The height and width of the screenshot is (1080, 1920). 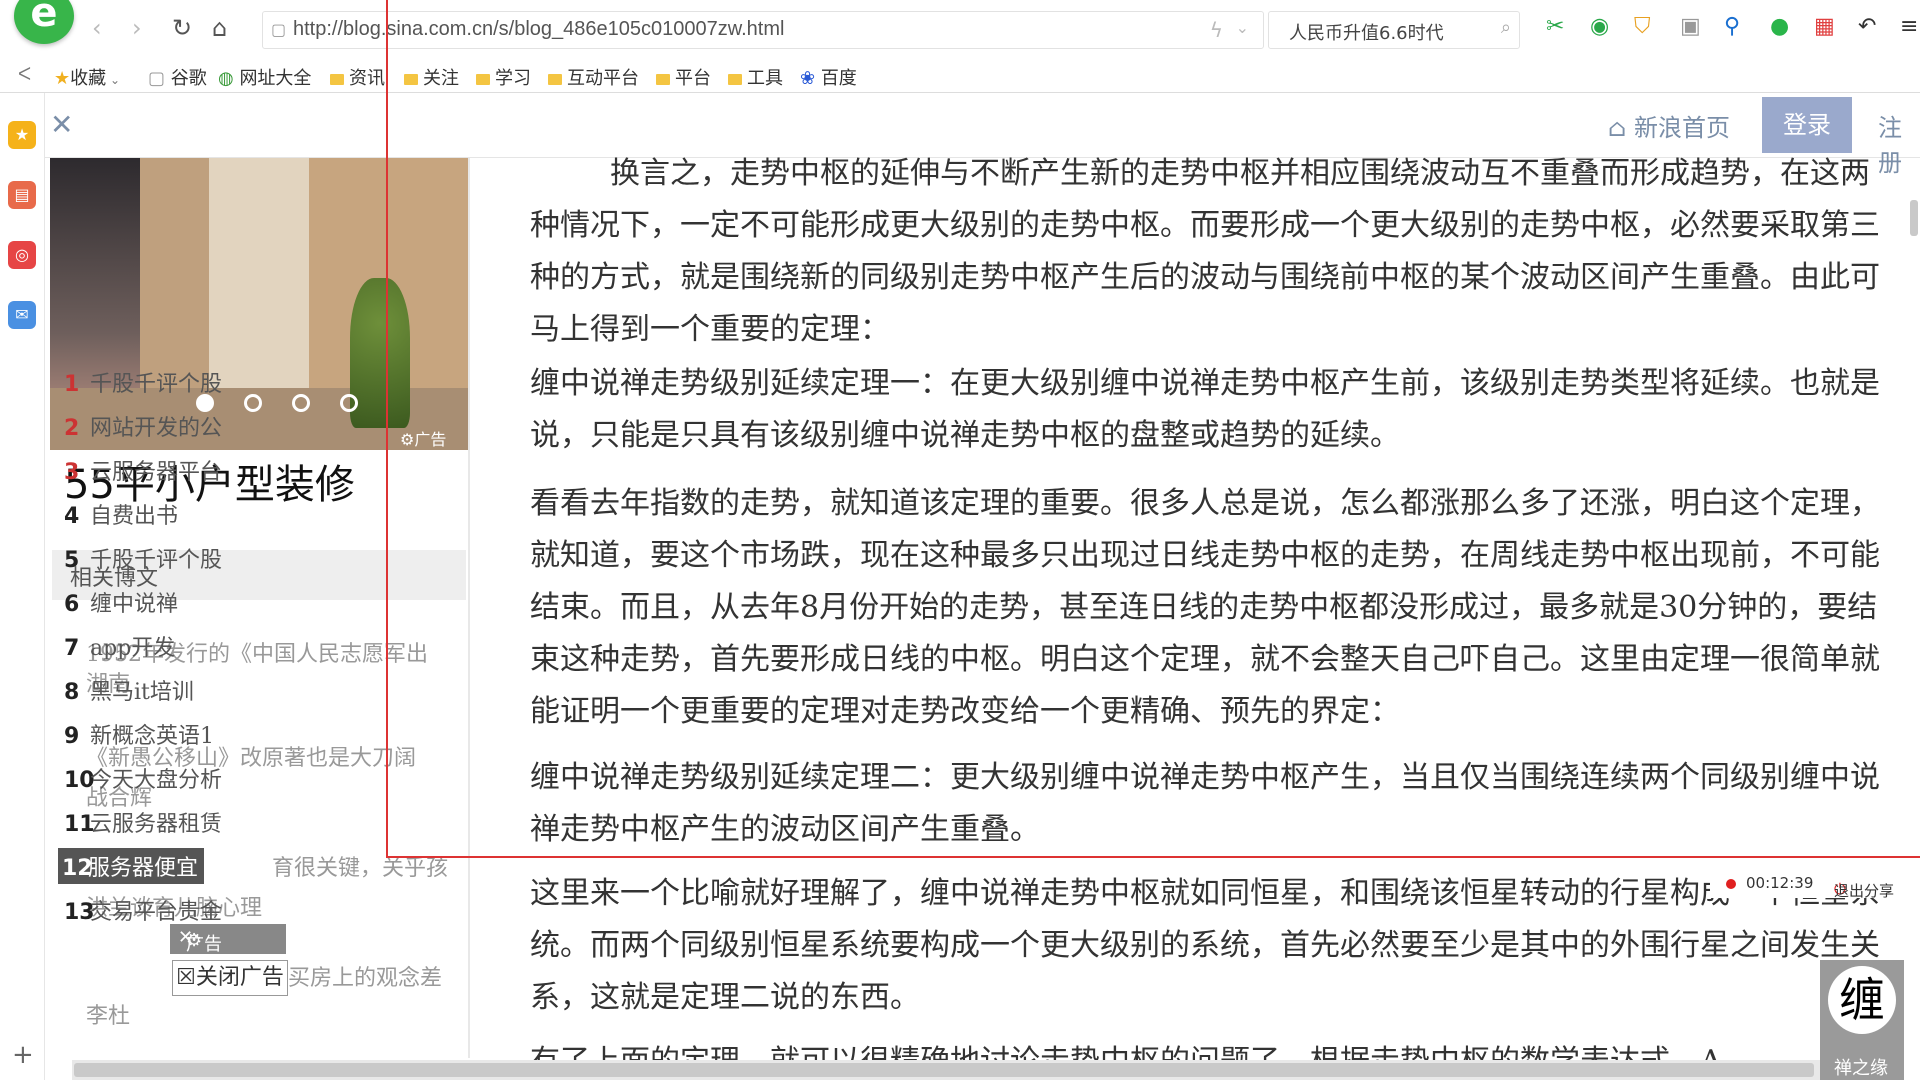 I want to click on translate-icon: ◉, so click(x=1599, y=26).